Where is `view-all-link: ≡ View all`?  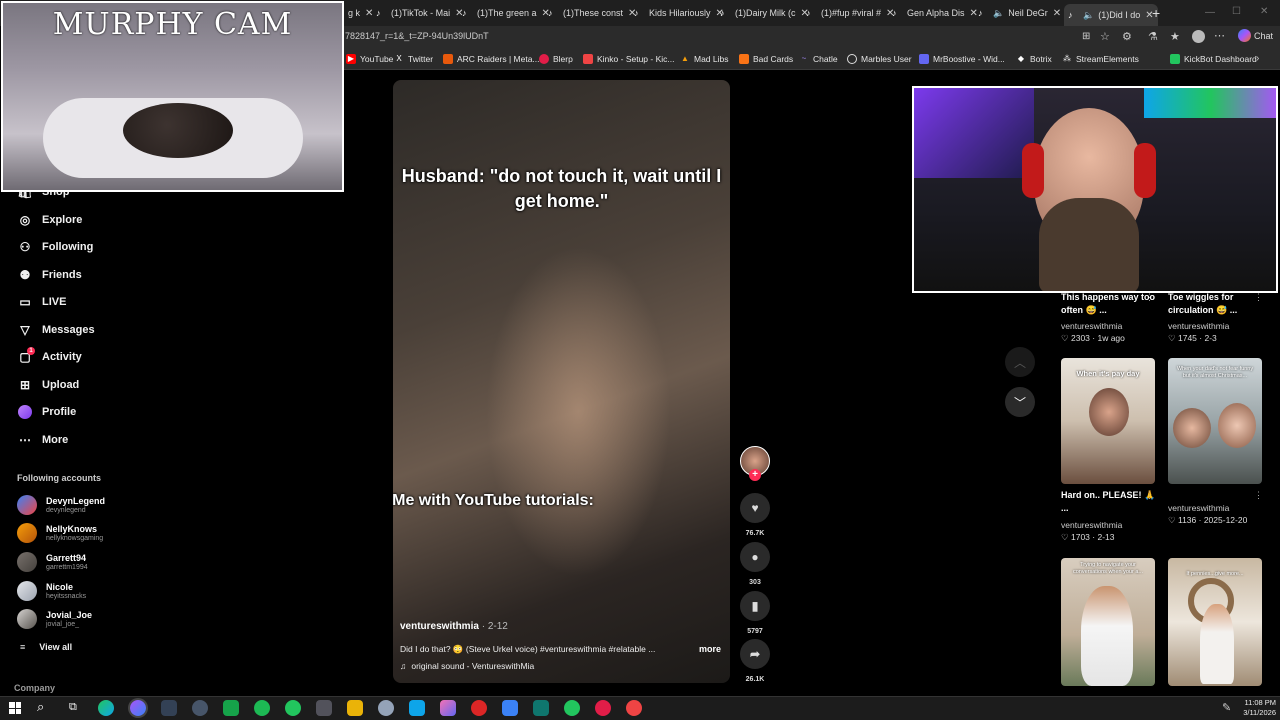 view-all-link: ≡ View all is located at coordinates (46, 647).